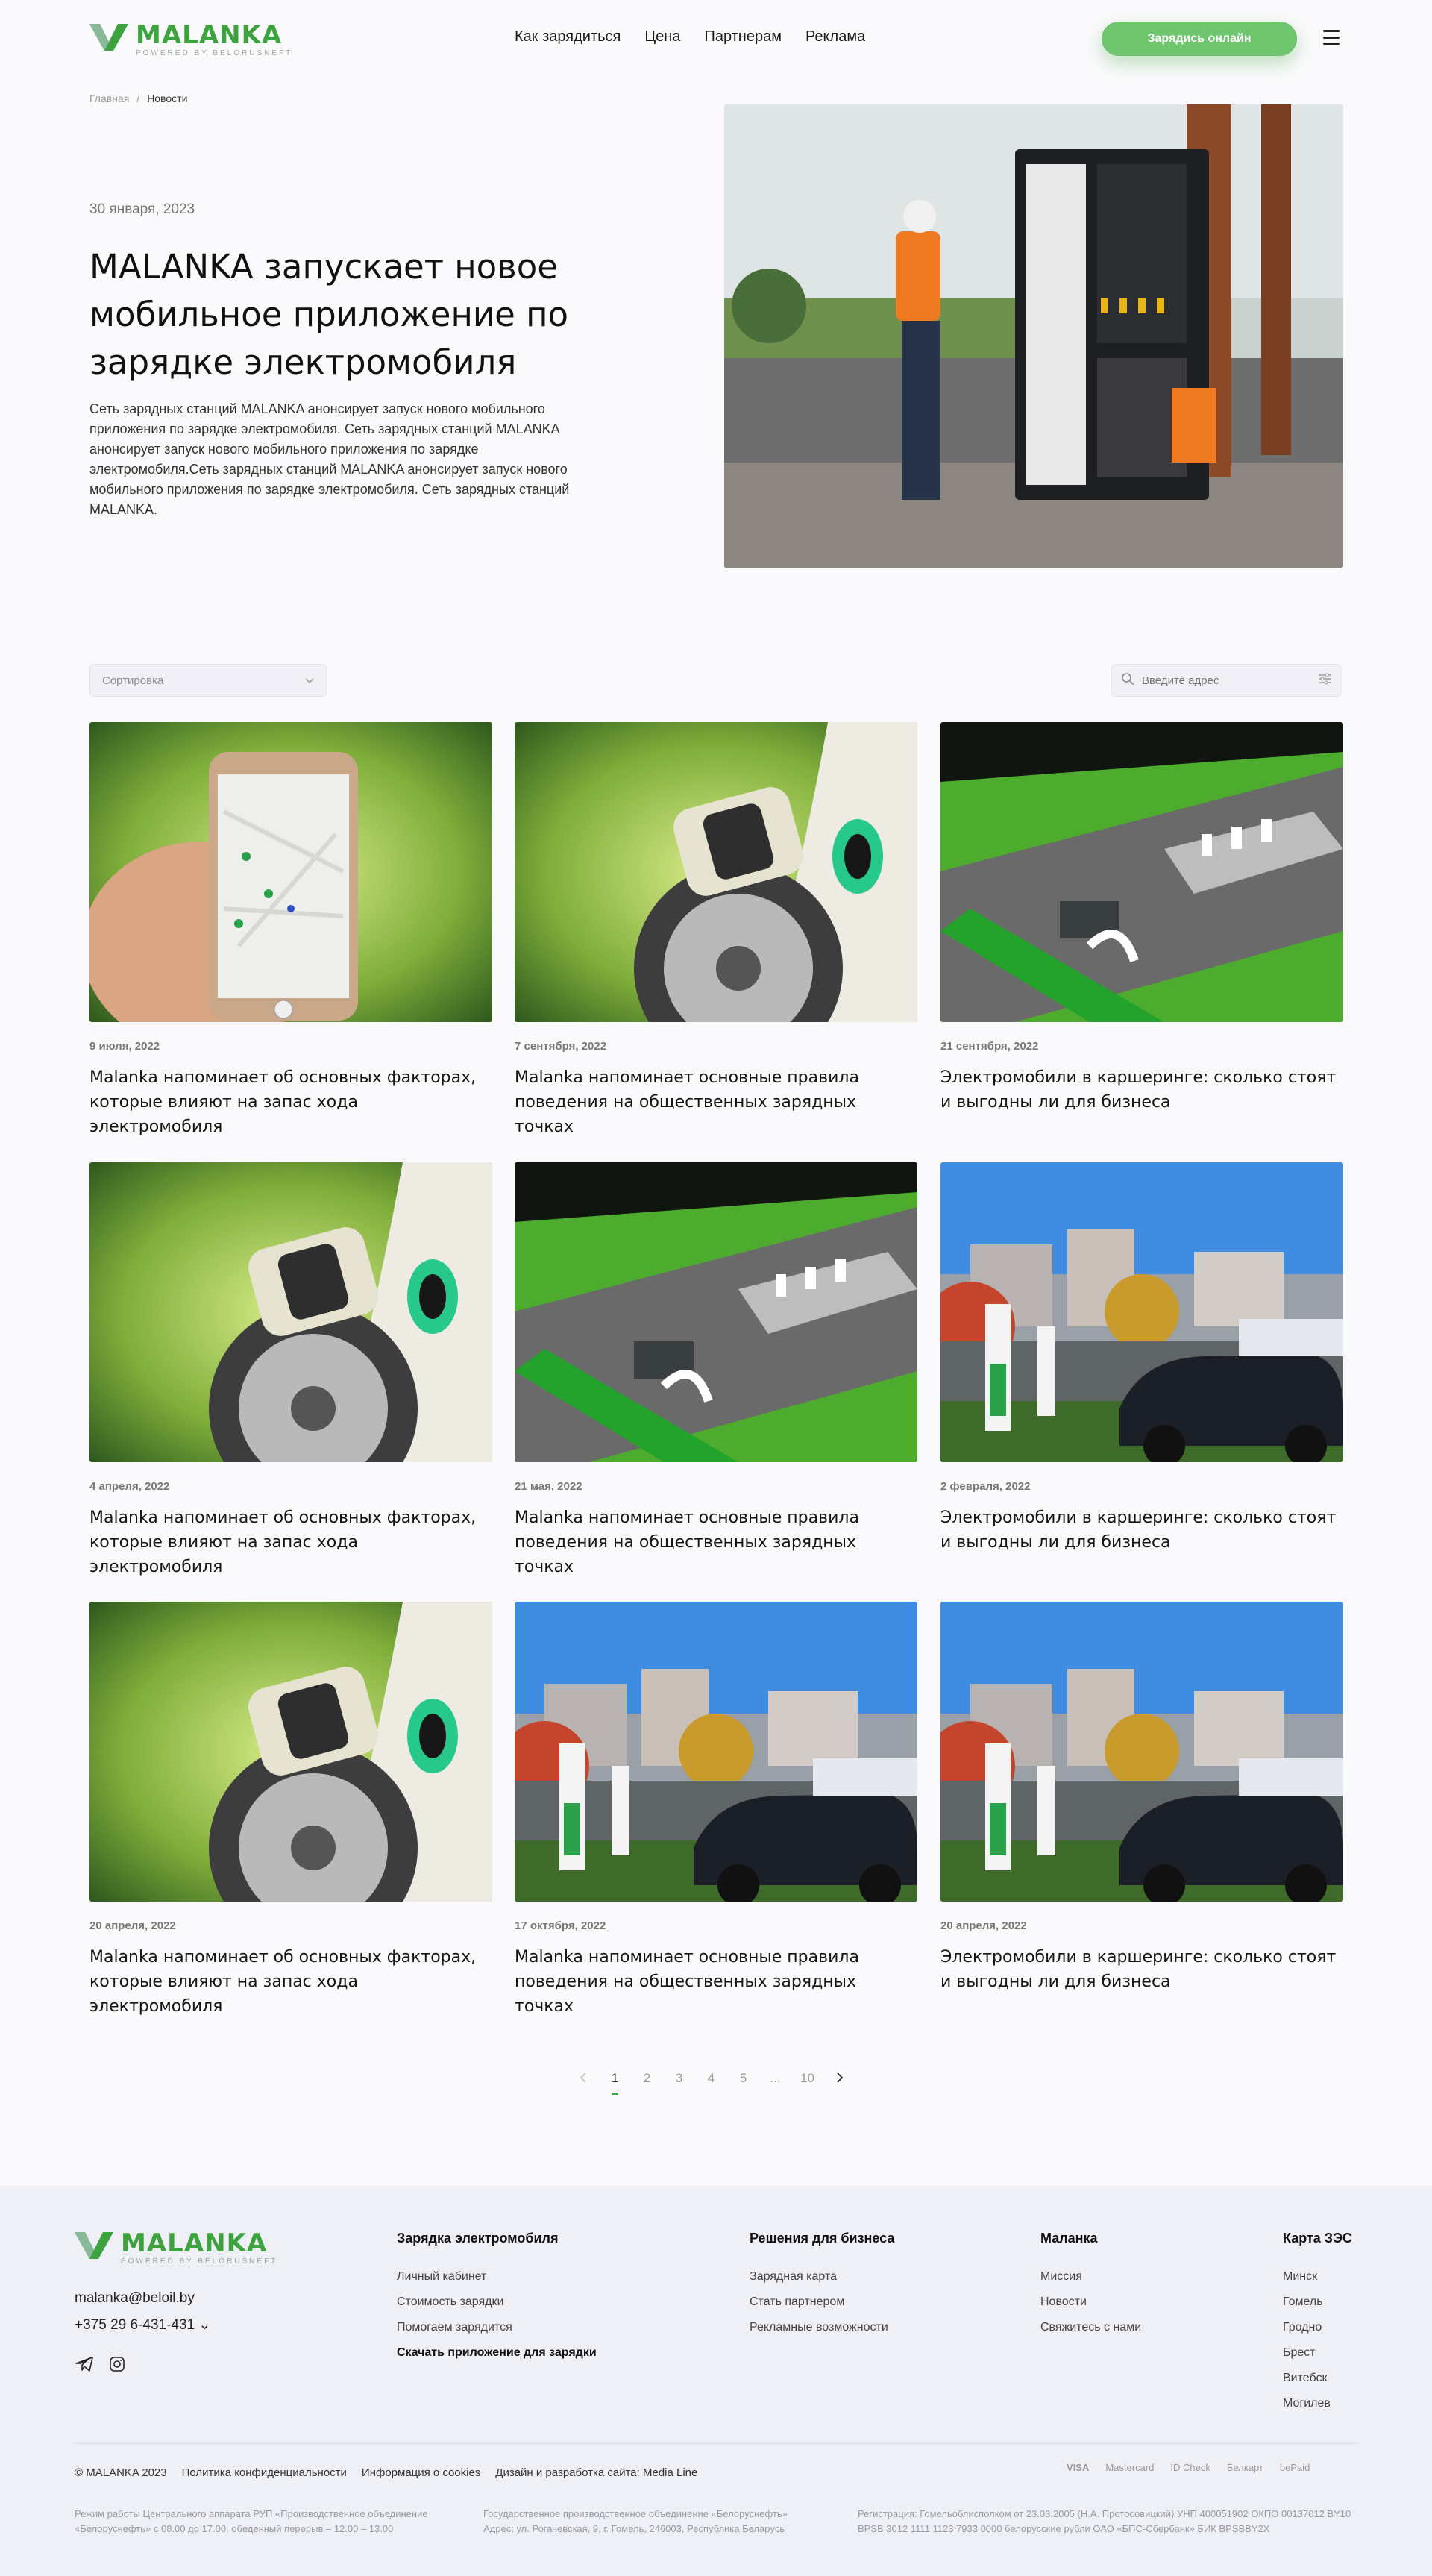 The height and width of the screenshot is (2576, 1432). What do you see at coordinates (109, 98) in the screenshot?
I see `breadcrumb-home: Главная` at bounding box center [109, 98].